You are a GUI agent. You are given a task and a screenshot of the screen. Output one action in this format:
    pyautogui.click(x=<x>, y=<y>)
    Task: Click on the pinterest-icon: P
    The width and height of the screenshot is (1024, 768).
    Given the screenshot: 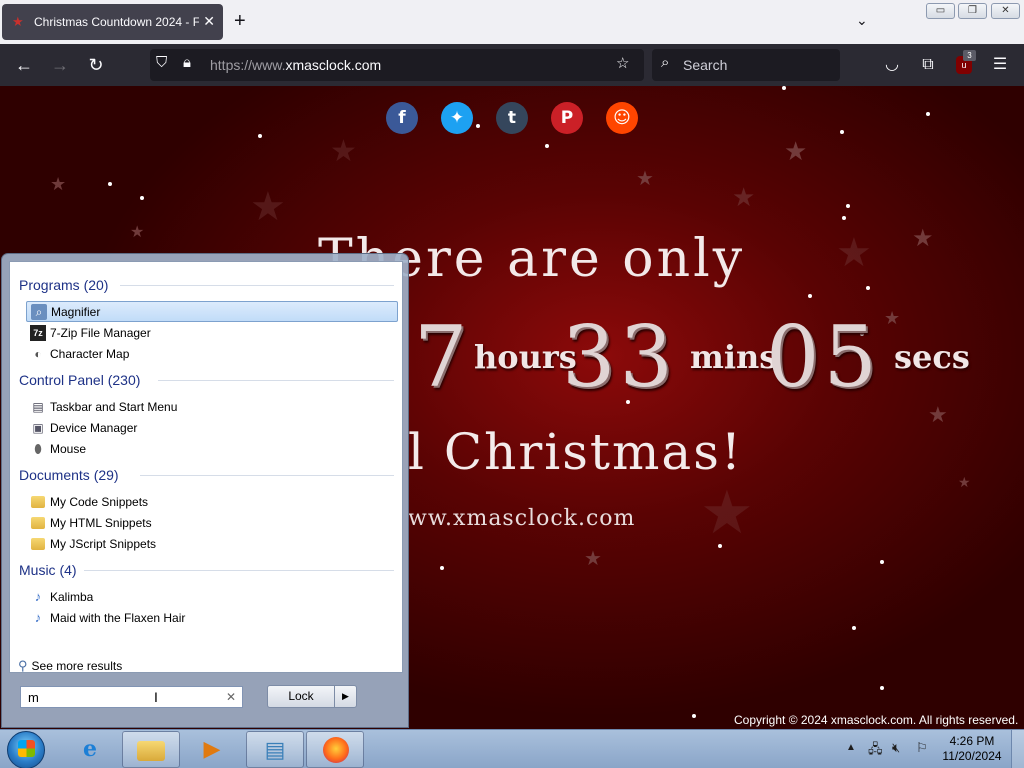 What is the action you would take?
    pyautogui.click(x=567, y=118)
    